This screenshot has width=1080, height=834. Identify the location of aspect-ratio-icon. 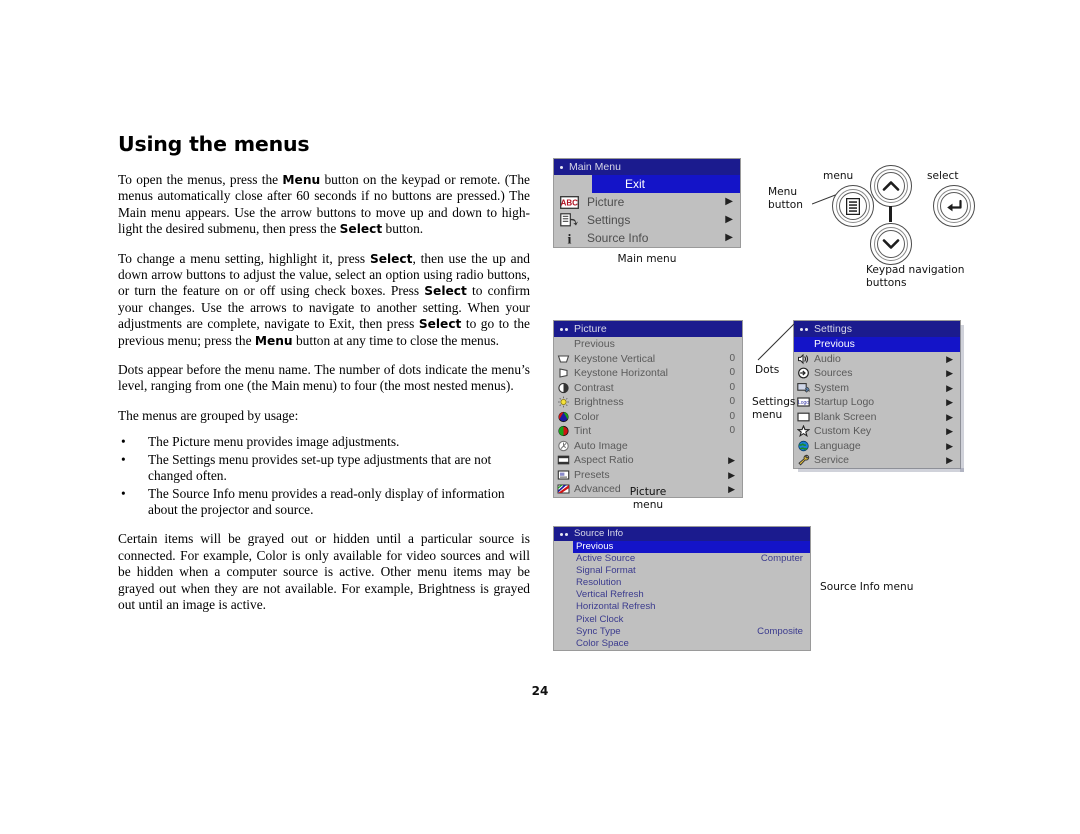
(563, 460).